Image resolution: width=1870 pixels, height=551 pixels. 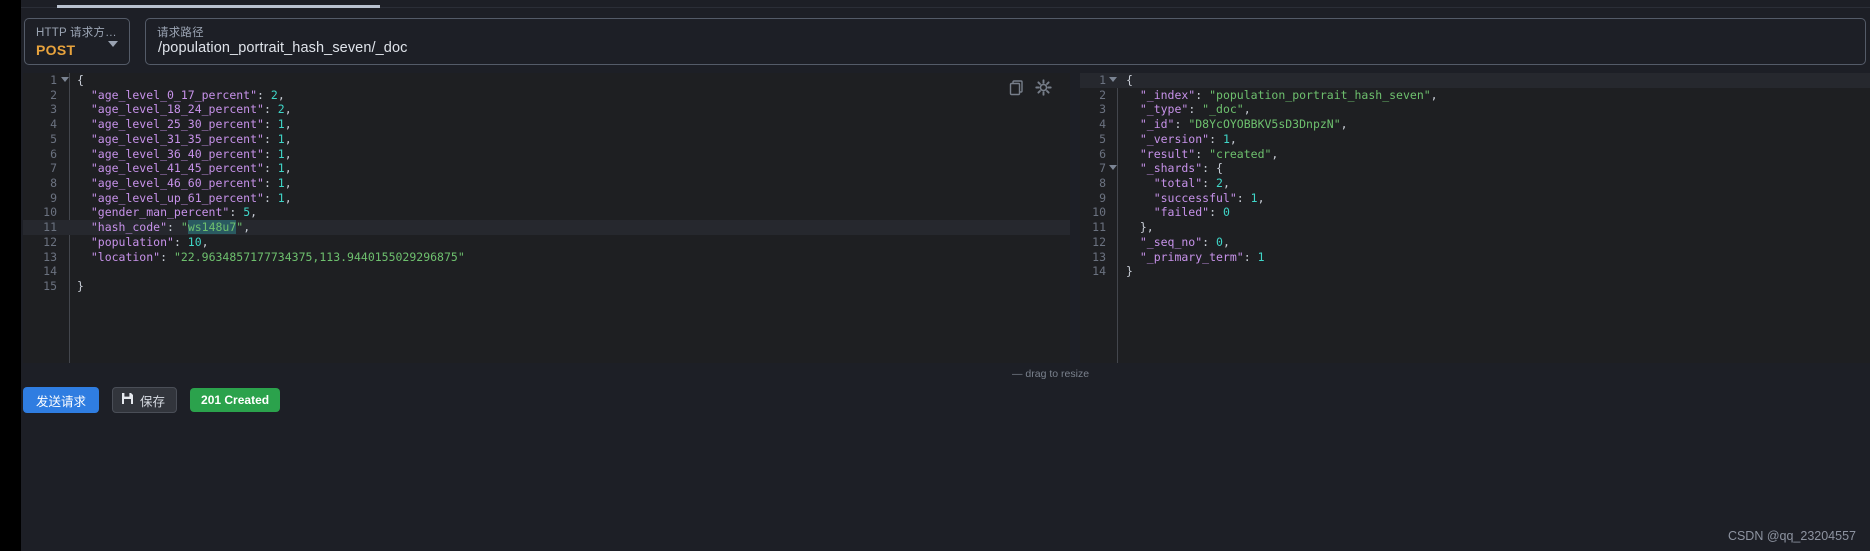 What do you see at coordinates (546, 95) in the screenshot?
I see `code-line: 2 "age_level_0_17_percent": 2,` at bounding box center [546, 95].